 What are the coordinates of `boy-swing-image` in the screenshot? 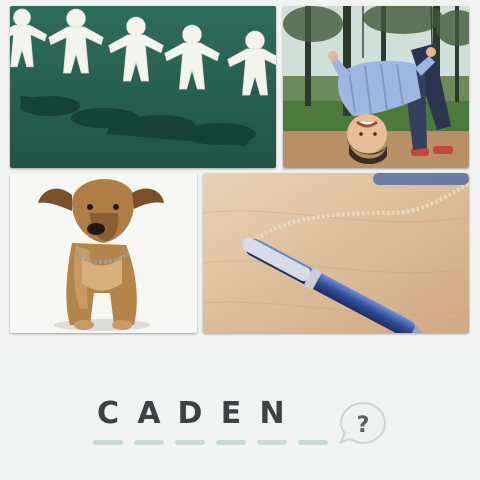 It's located at (376, 87).